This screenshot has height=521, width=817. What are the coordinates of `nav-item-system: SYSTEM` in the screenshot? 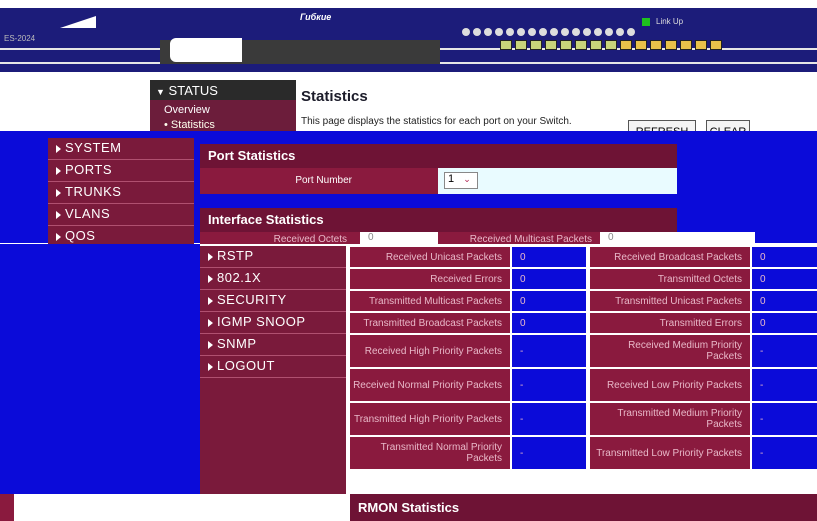 It's located at (121, 149).